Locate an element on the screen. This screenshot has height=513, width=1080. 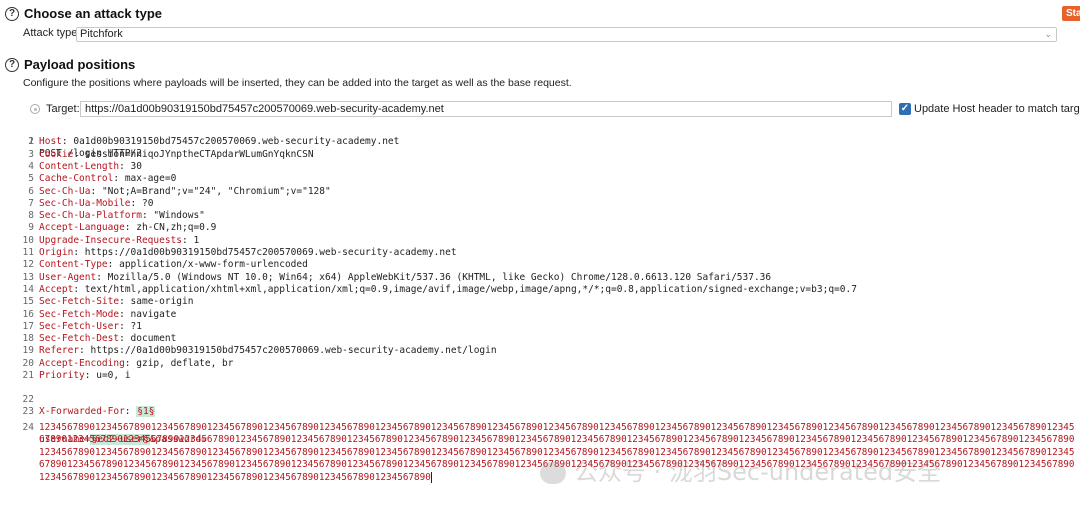
header-value: zh-CN,zh;q=0.9 is located at coordinates (173, 228).